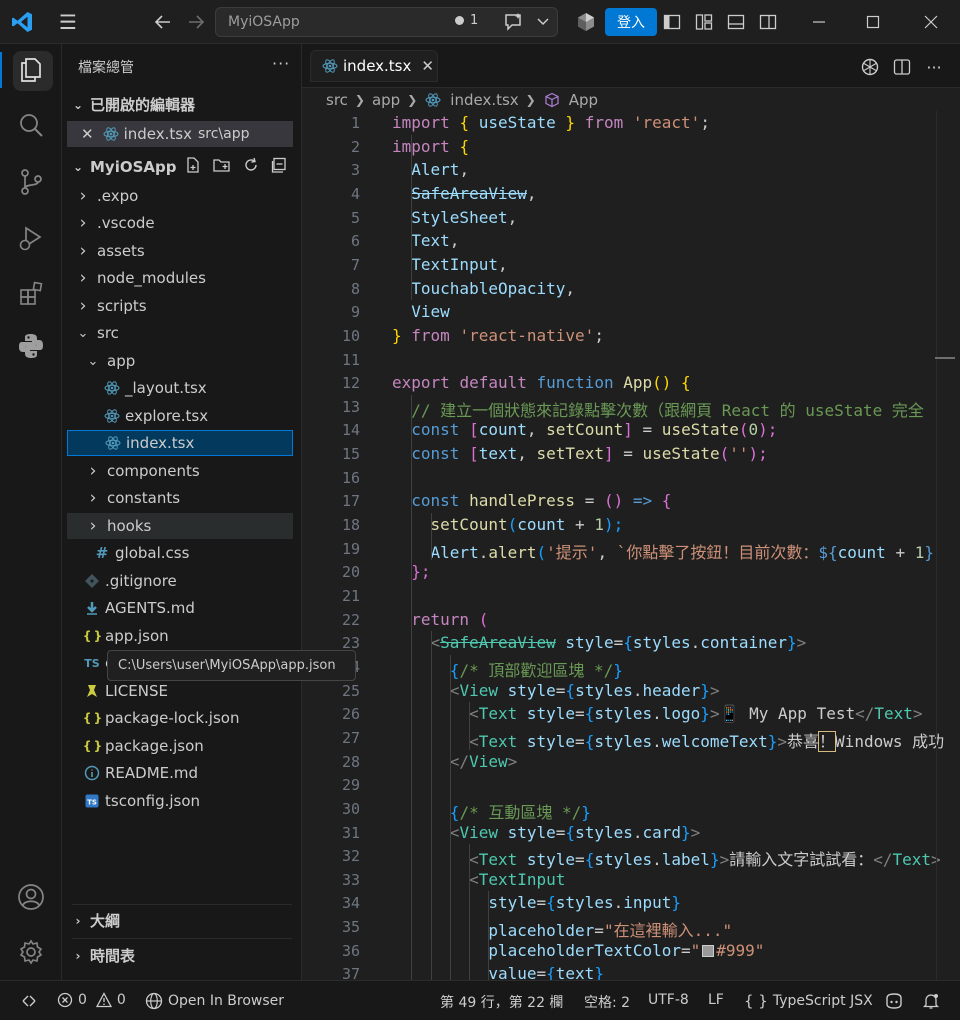 The height and width of the screenshot is (1020, 960). Describe the element at coordinates (29, 1001) in the screenshot. I see `remote-indicator` at that location.